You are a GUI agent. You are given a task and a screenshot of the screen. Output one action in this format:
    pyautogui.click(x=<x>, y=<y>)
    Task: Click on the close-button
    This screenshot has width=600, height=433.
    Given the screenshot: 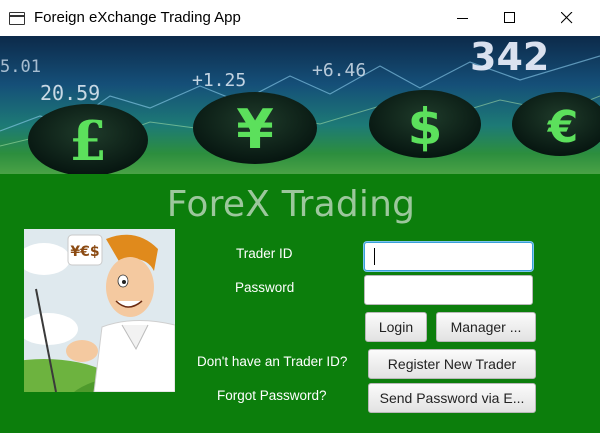 What is the action you would take?
    pyautogui.click(x=567, y=18)
    